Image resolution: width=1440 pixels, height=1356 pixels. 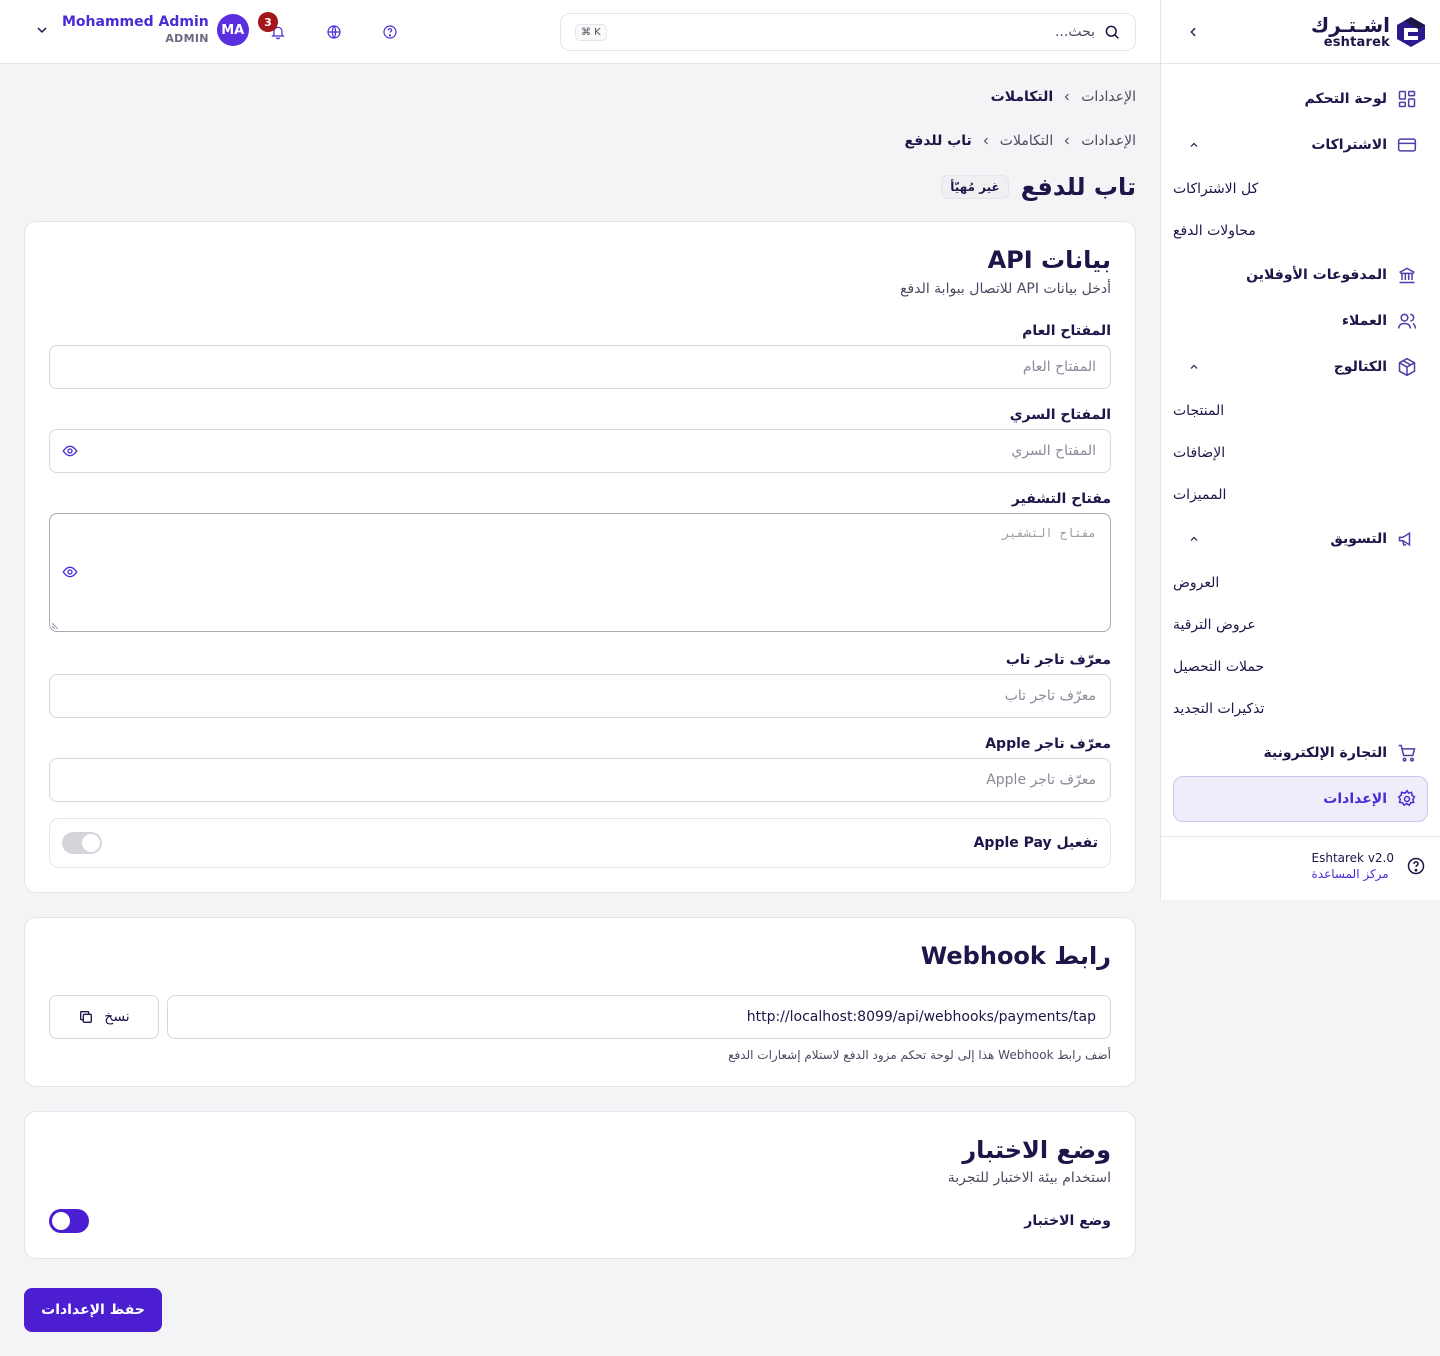 I want to click on sidebar-subitem-offers: العروض, so click(x=1300, y=583).